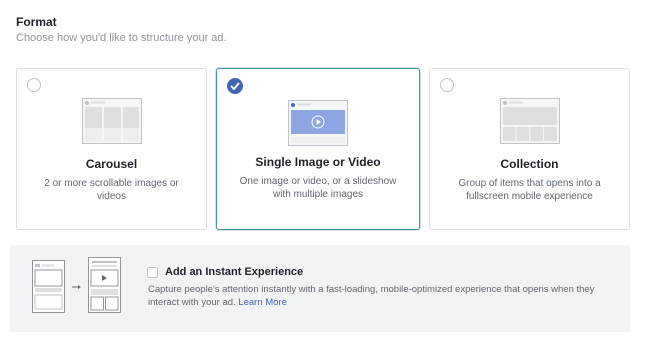 This screenshot has width=655, height=354. What do you see at coordinates (34, 85) in the screenshot?
I see `carousel-radio` at bounding box center [34, 85].